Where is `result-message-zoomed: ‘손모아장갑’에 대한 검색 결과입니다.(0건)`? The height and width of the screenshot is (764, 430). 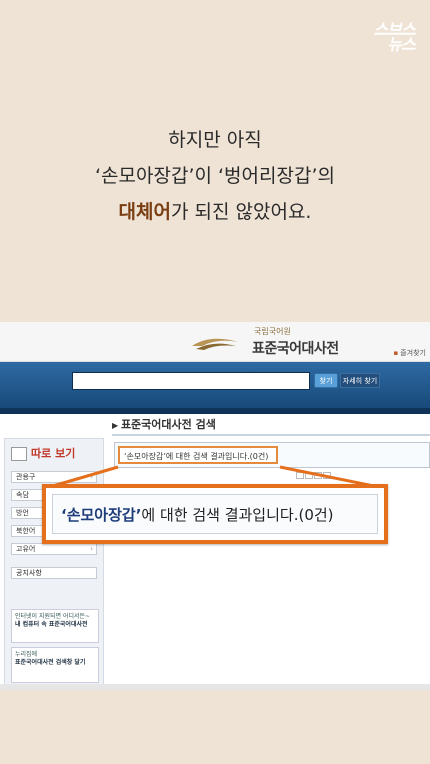
result-message-zoomed: ‘손모아장갑’에 대한 검색 결과입니다.(0건) is located at coordinates (215, 514).